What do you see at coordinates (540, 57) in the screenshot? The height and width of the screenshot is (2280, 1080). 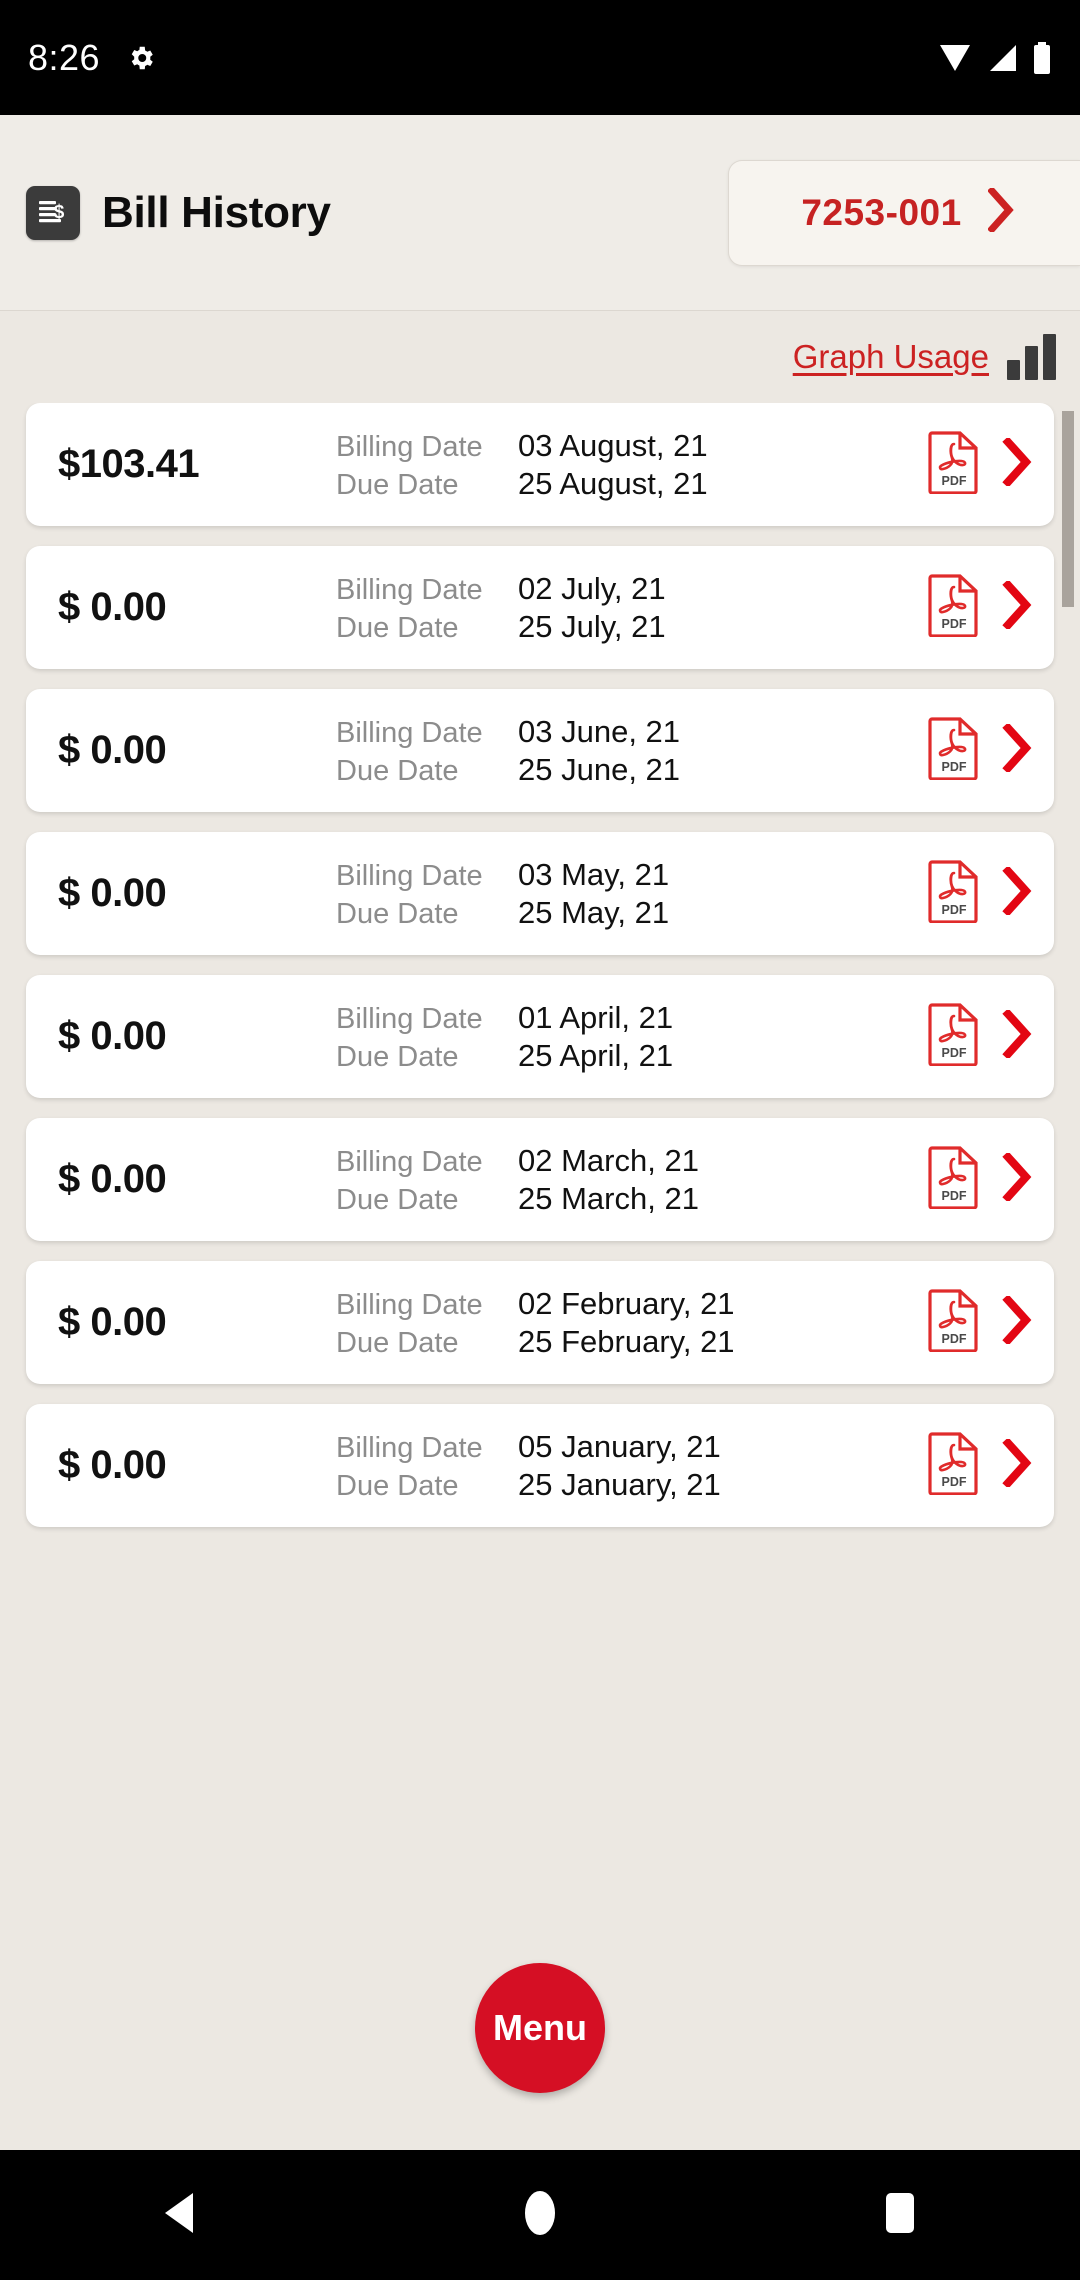 I see `status-bar: 8:26` at bounding box center [540, 57].